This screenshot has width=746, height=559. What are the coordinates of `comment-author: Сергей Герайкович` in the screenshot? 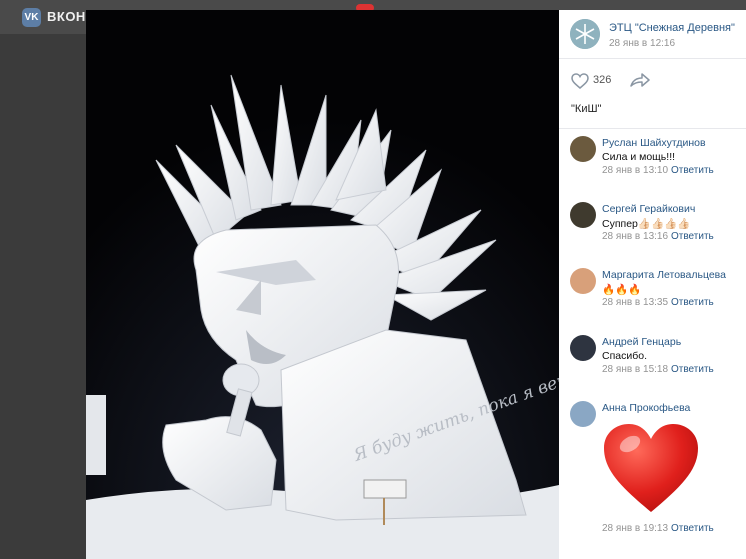 It's located at (648, 209).